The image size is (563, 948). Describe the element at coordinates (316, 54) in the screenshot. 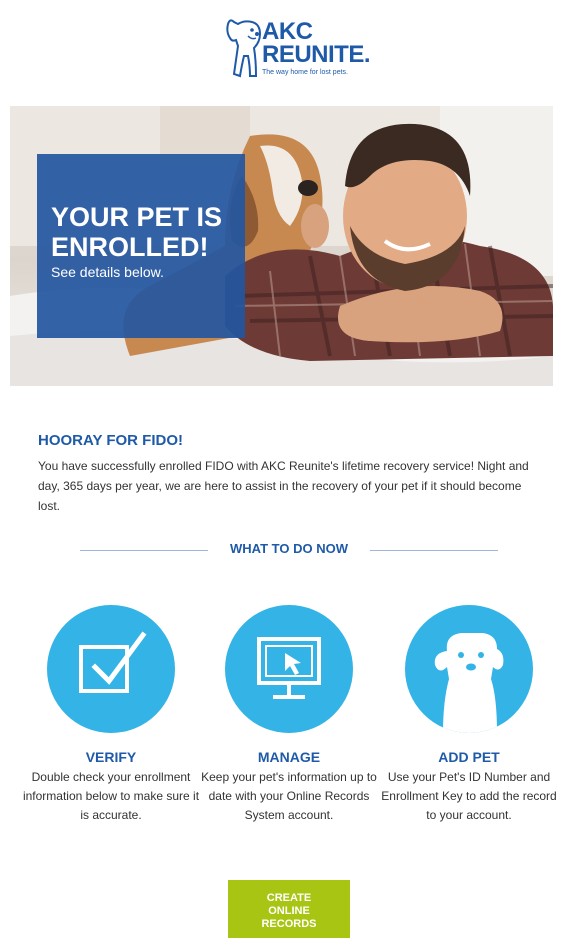

I see `logo-wordmark-reunite: REUNITE.` at that location.